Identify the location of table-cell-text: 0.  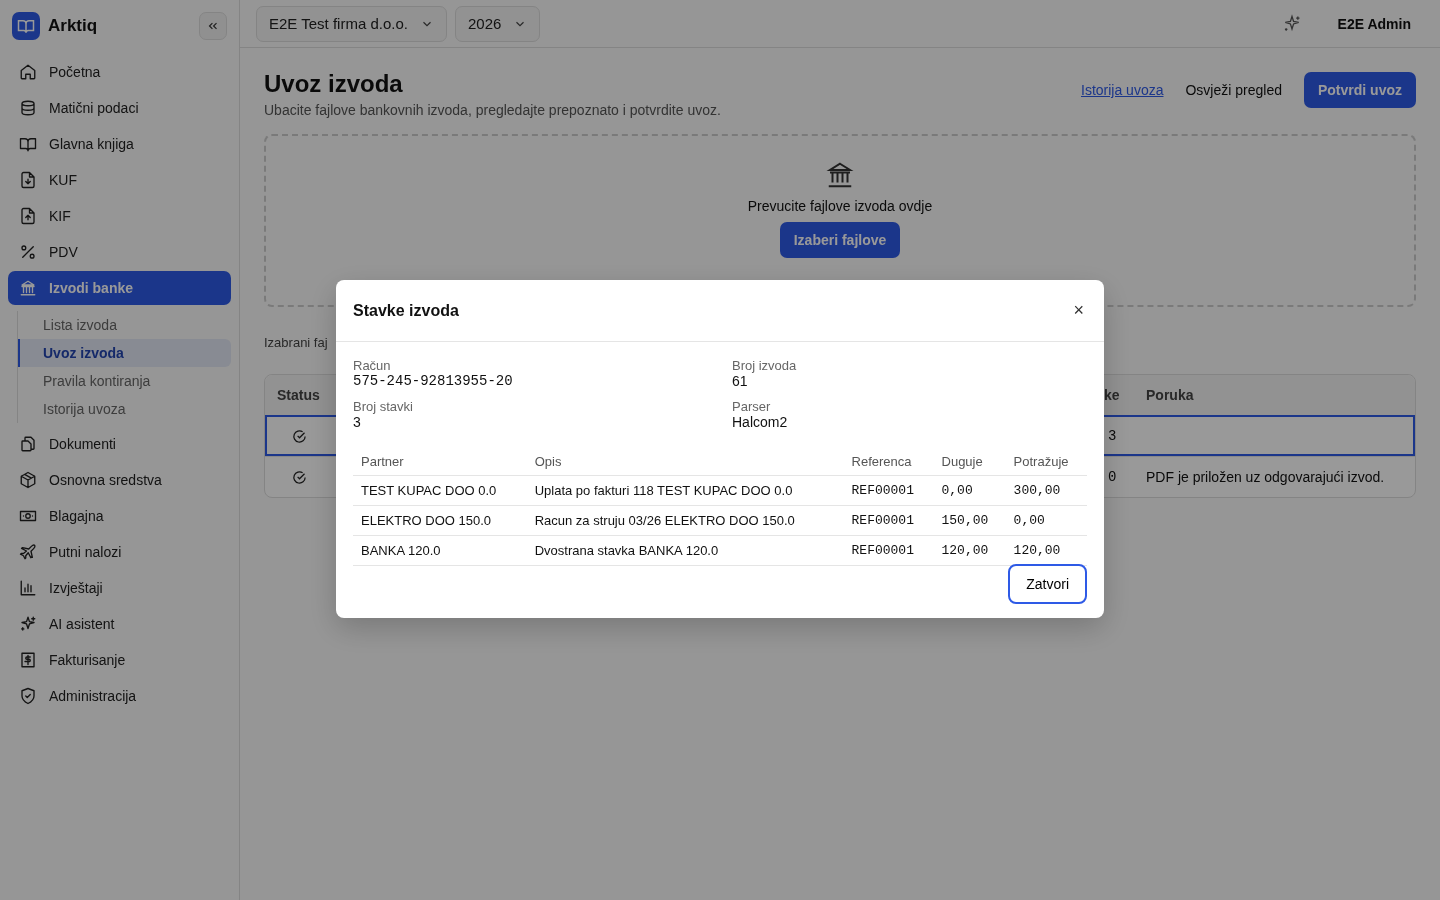
(1112, 477).